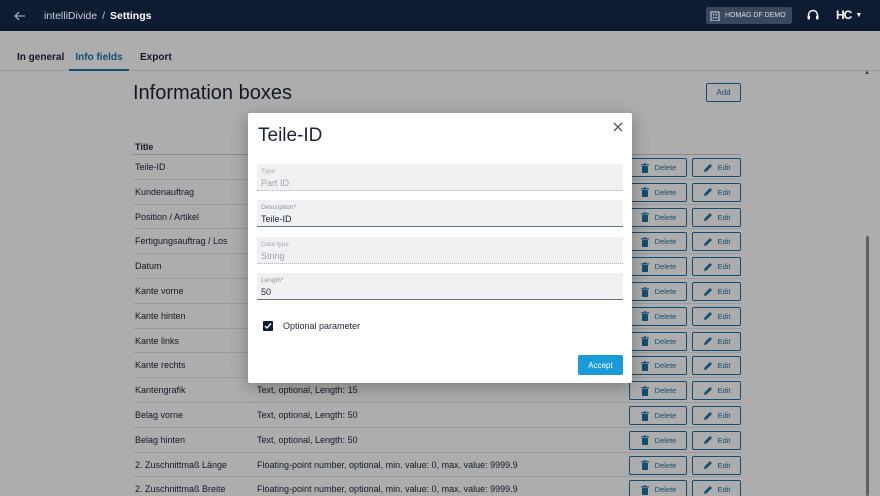 The width and height of the screenshot is (880, 496). I want to click on data-type-label: Data type, so click(275, 244).